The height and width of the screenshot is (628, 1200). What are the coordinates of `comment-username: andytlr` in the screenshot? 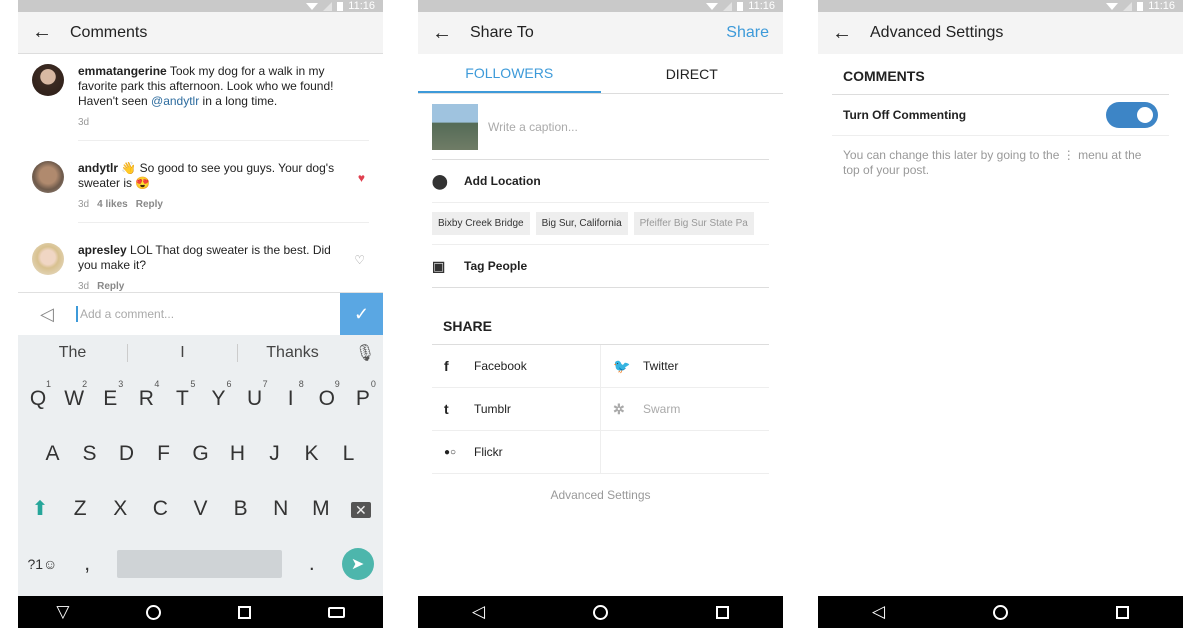 It's located at (98, 168).